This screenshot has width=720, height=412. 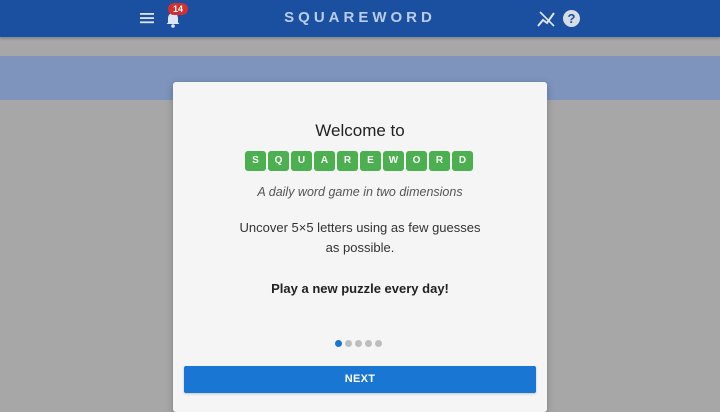 I want to click on tagline: A daily word game in two dimensions, so click(x=360, y=192).